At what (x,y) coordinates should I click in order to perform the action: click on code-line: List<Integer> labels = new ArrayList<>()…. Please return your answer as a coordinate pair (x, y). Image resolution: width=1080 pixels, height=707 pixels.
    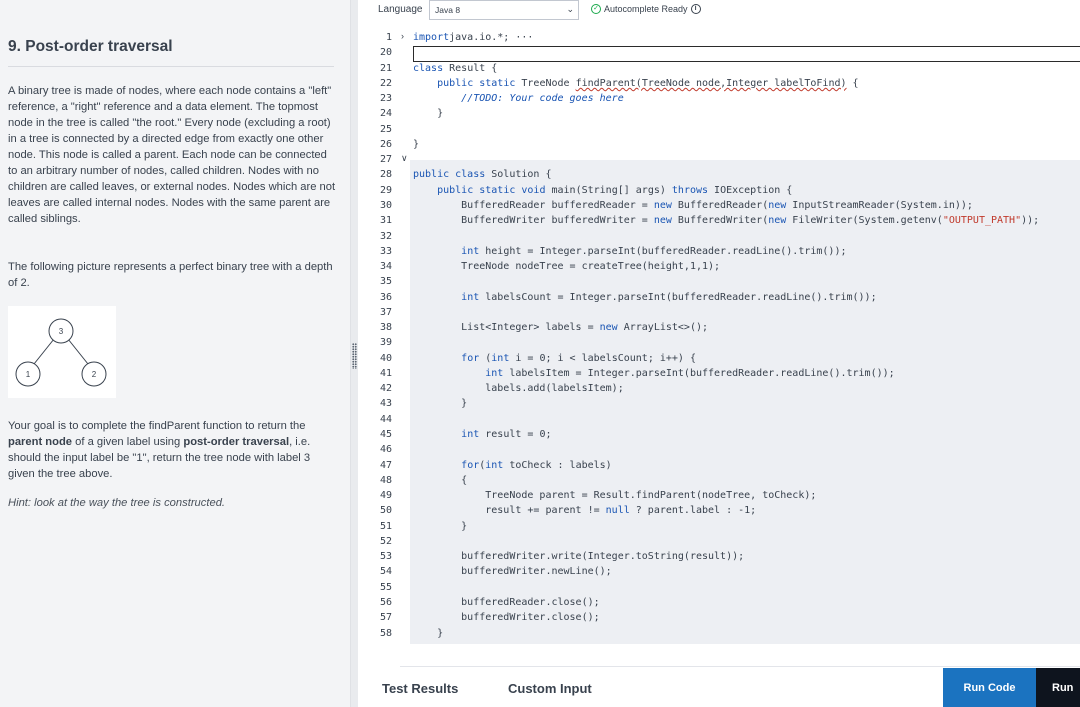
    Looking at the image, I should click on (560, 327).